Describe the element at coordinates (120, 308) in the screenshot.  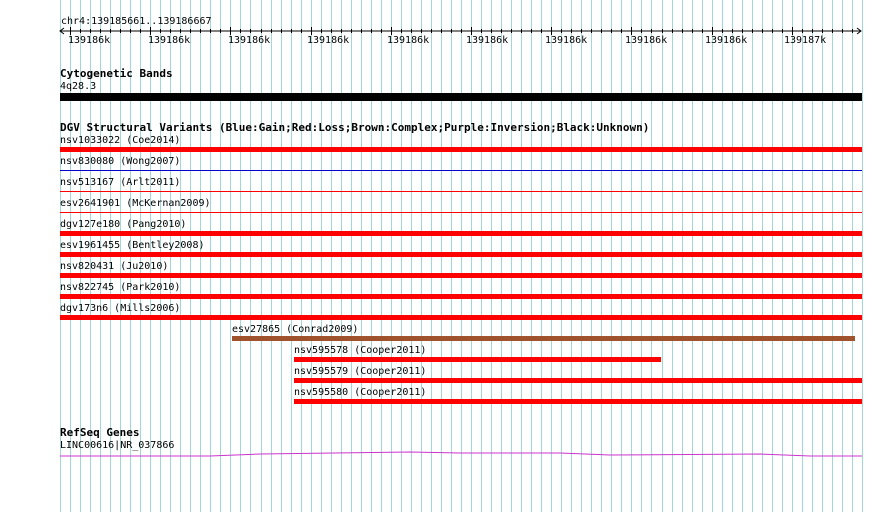
I see `variant-label: dgv173n6 (Mills2006)` at that location.